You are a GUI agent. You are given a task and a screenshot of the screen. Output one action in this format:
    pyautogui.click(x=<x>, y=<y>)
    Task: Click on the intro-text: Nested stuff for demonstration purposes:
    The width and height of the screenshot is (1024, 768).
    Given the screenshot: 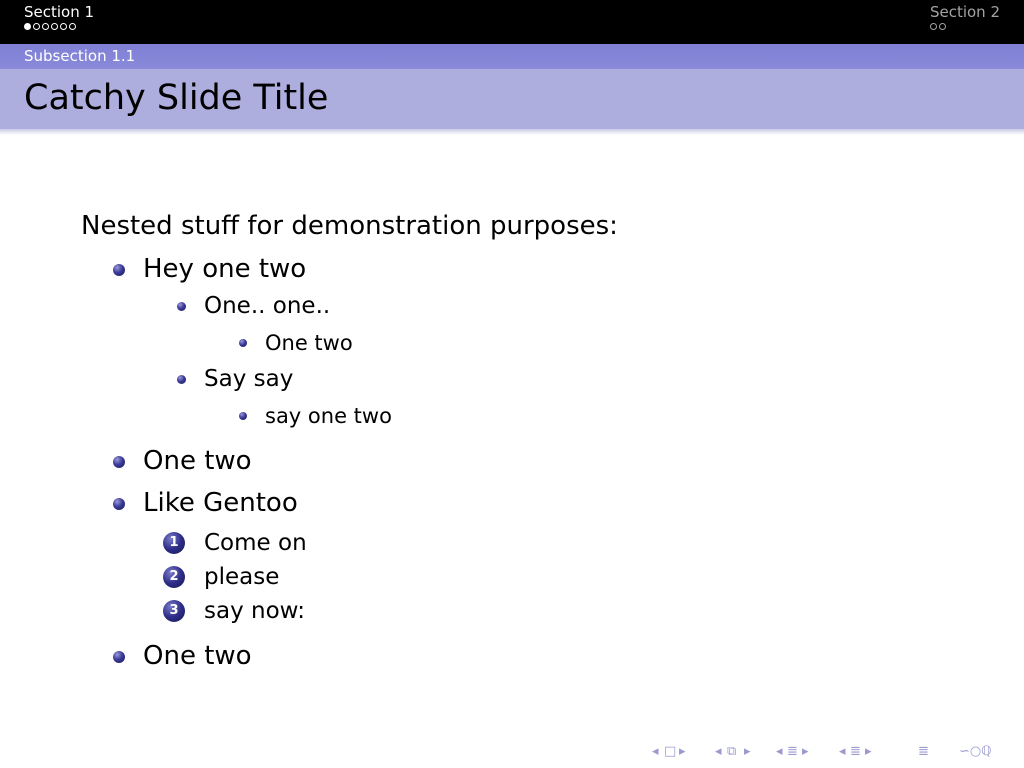 What is the action you would take?
    pyautogui.click(x=349, y=226)
    